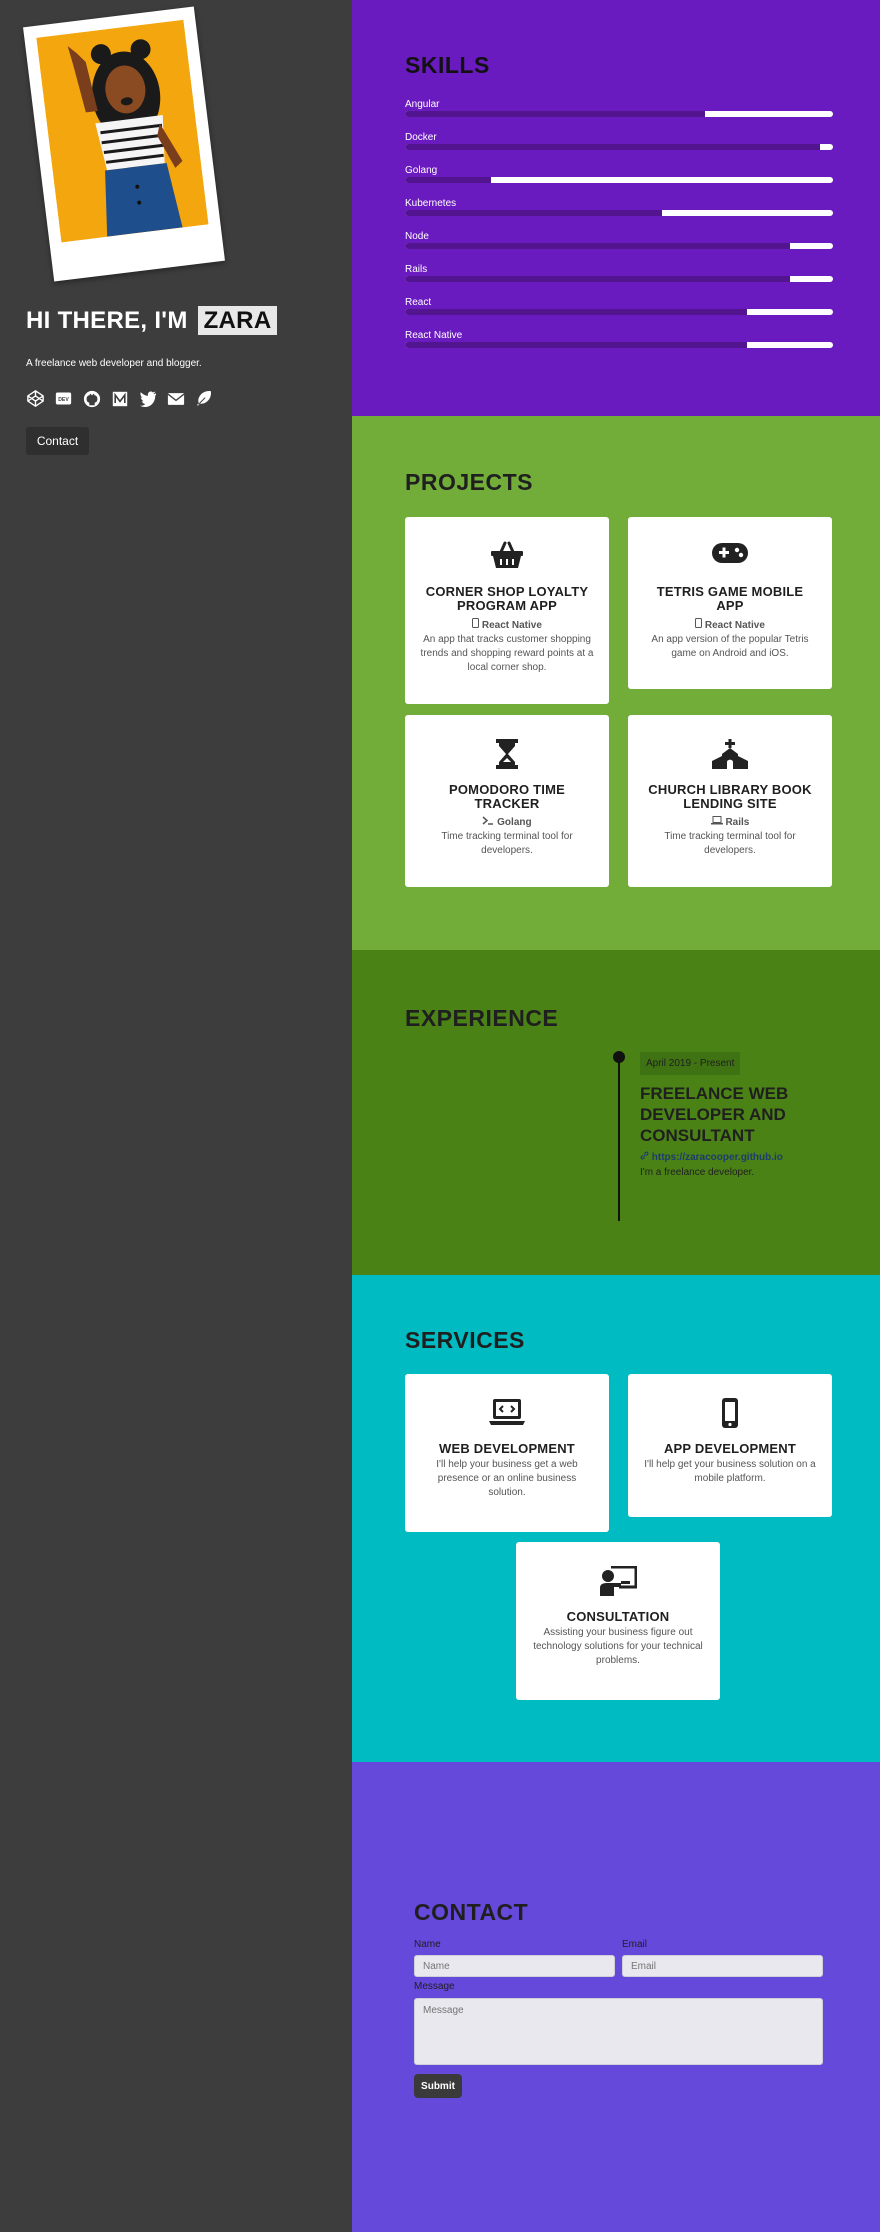 The width and height of the screenshot is (880, 2232). What do you see at coordinates (91, 398) in the screenshot?
I see `github-icon` at bounding box center [91, 398].